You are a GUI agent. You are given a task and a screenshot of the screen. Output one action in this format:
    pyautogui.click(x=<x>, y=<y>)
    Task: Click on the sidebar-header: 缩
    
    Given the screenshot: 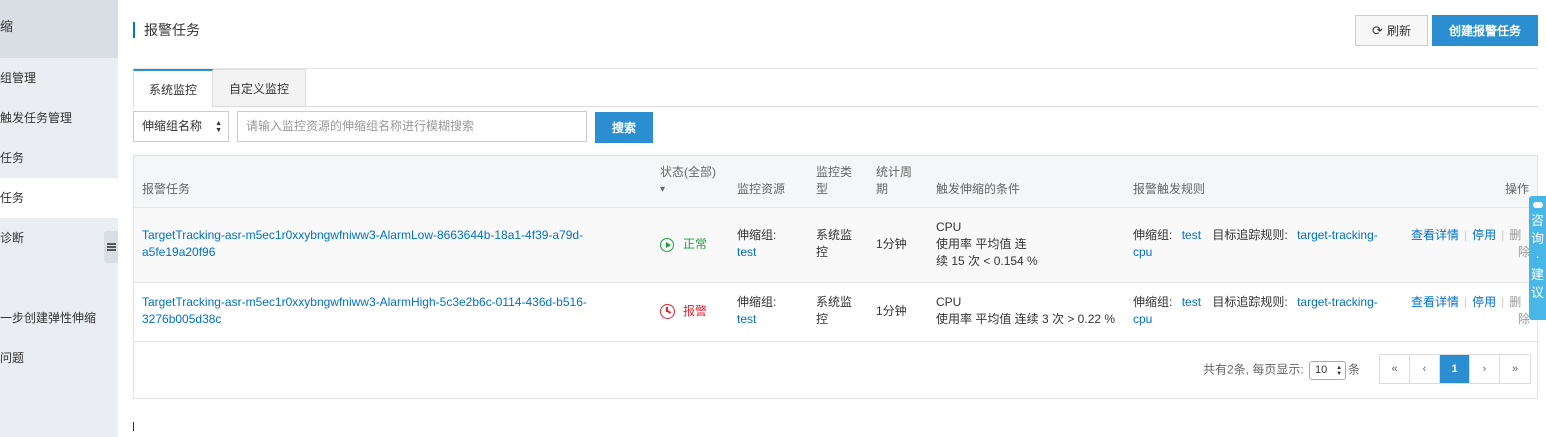 What is the action you would take?
    pyautogui.click(x=59, y=29)
    